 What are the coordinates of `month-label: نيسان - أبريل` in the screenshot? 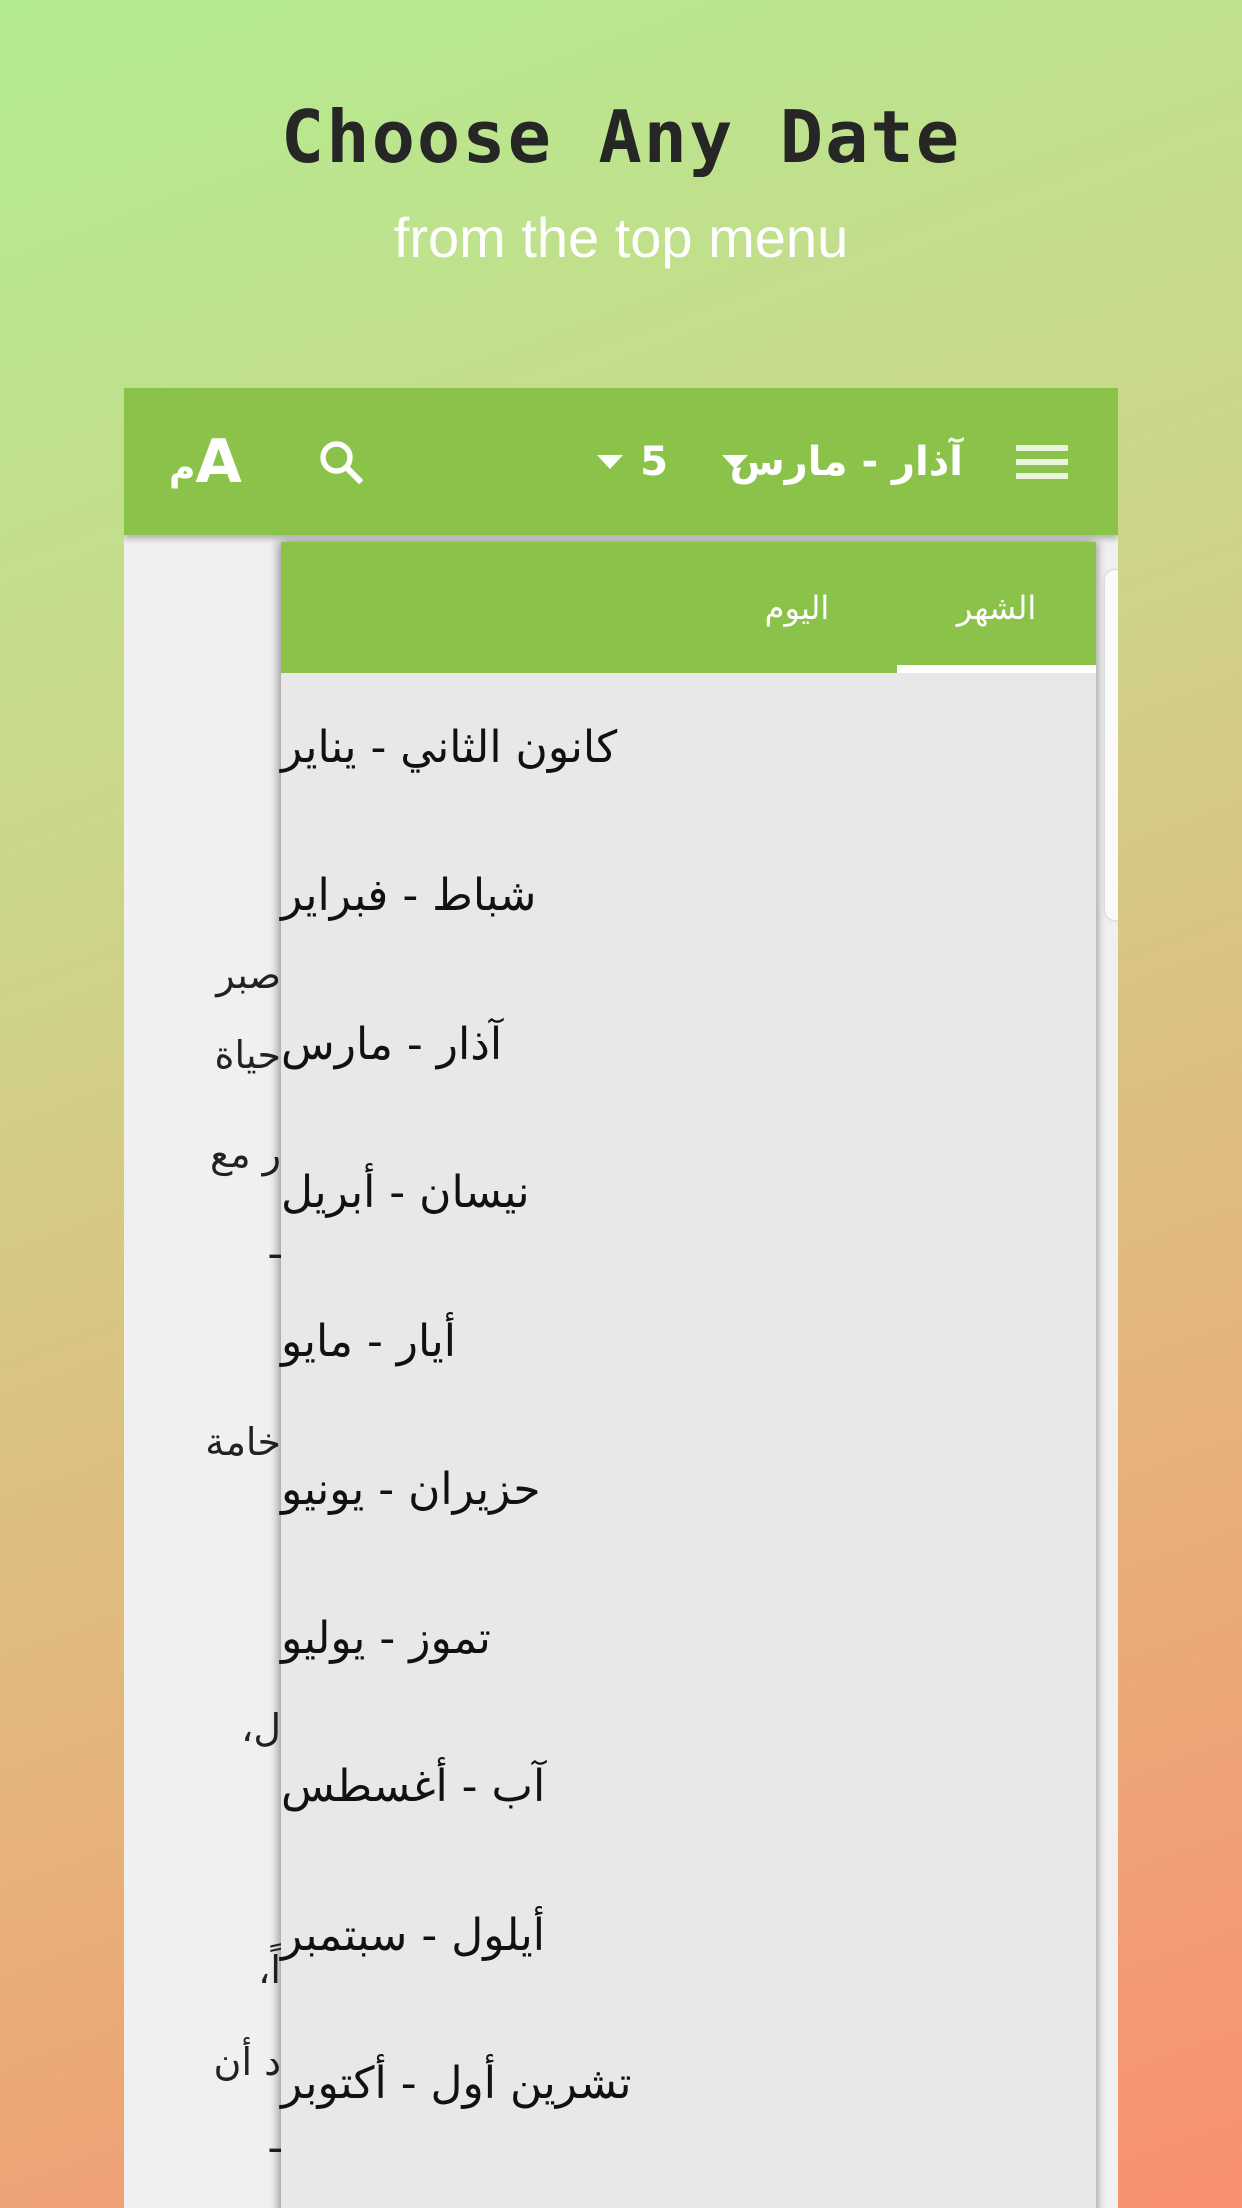 It's located at (405, 1193).